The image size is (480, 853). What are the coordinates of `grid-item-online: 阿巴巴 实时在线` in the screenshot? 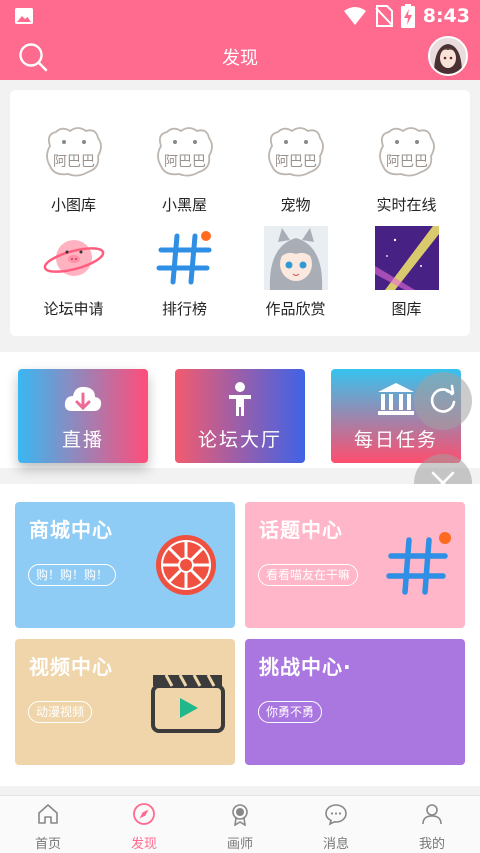 It's located at (406, 159).